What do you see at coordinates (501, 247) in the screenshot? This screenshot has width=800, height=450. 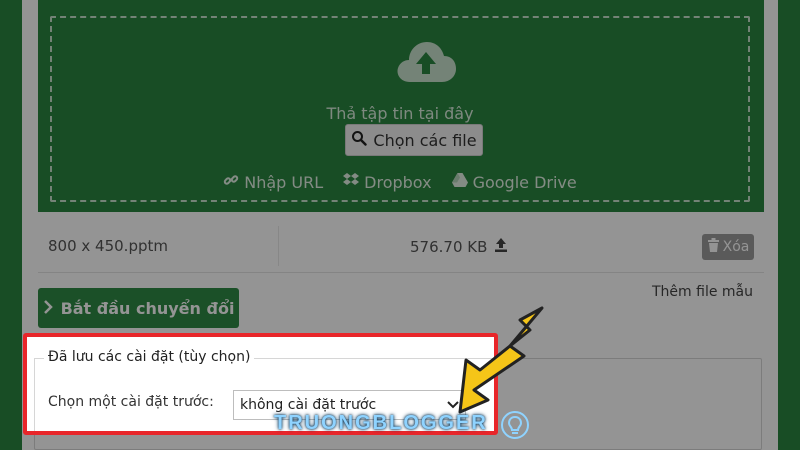 I see `upload-icon` at bounding box center [501, 247].